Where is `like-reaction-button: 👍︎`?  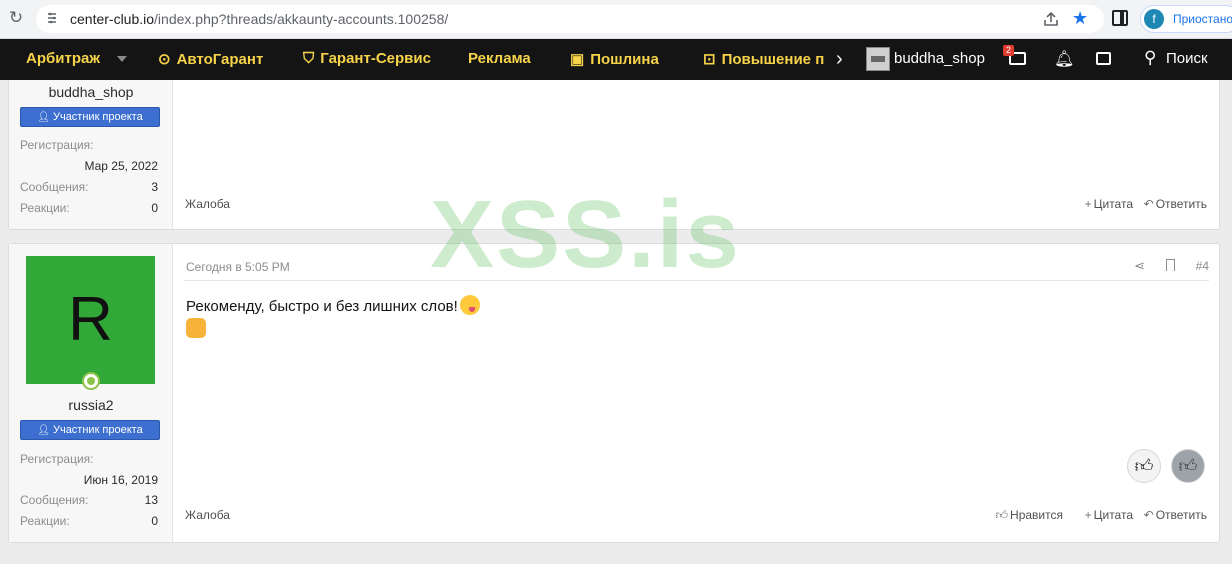 like-reaction-button: 👍︎ is located at coordinates (1144, 466).